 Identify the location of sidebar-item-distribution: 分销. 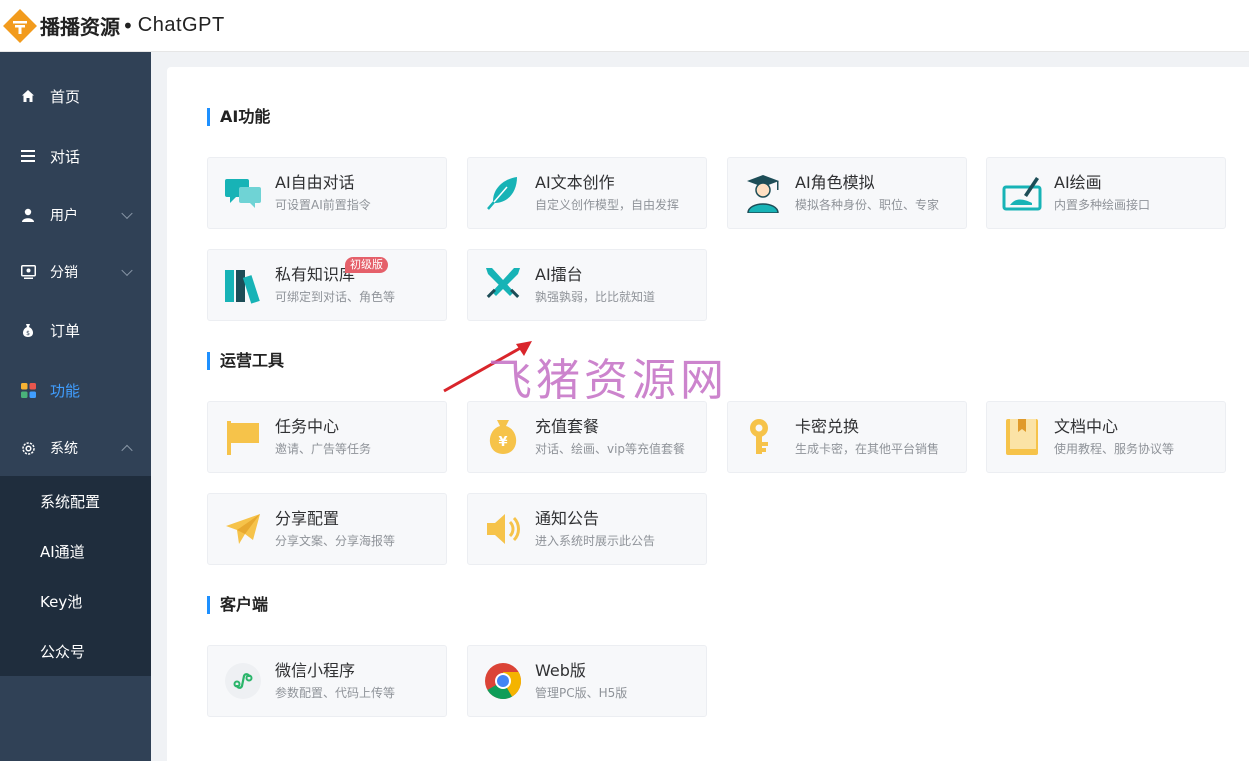
(75, 272).